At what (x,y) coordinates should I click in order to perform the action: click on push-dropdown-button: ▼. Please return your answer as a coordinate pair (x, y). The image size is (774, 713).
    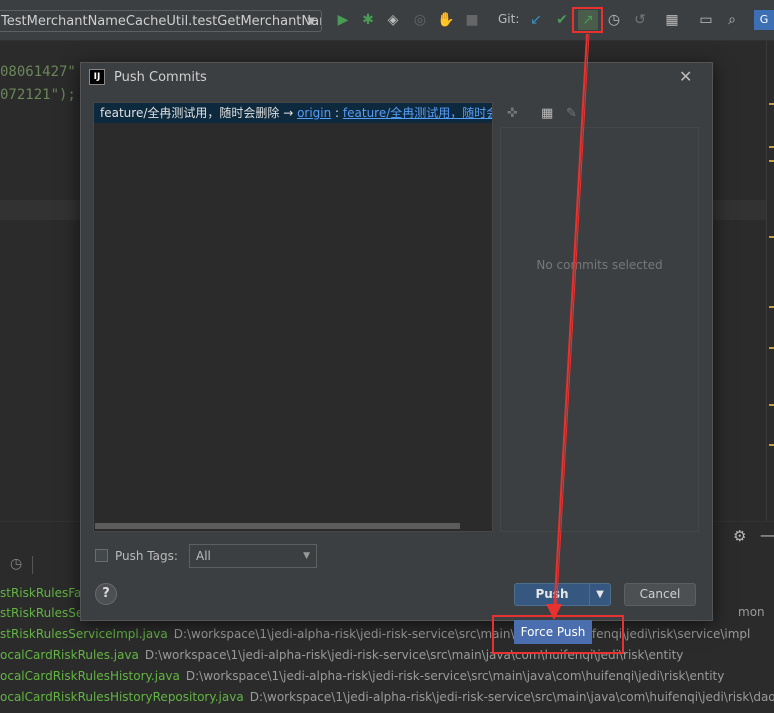
    Looking at the image, I should click on (600, 594).